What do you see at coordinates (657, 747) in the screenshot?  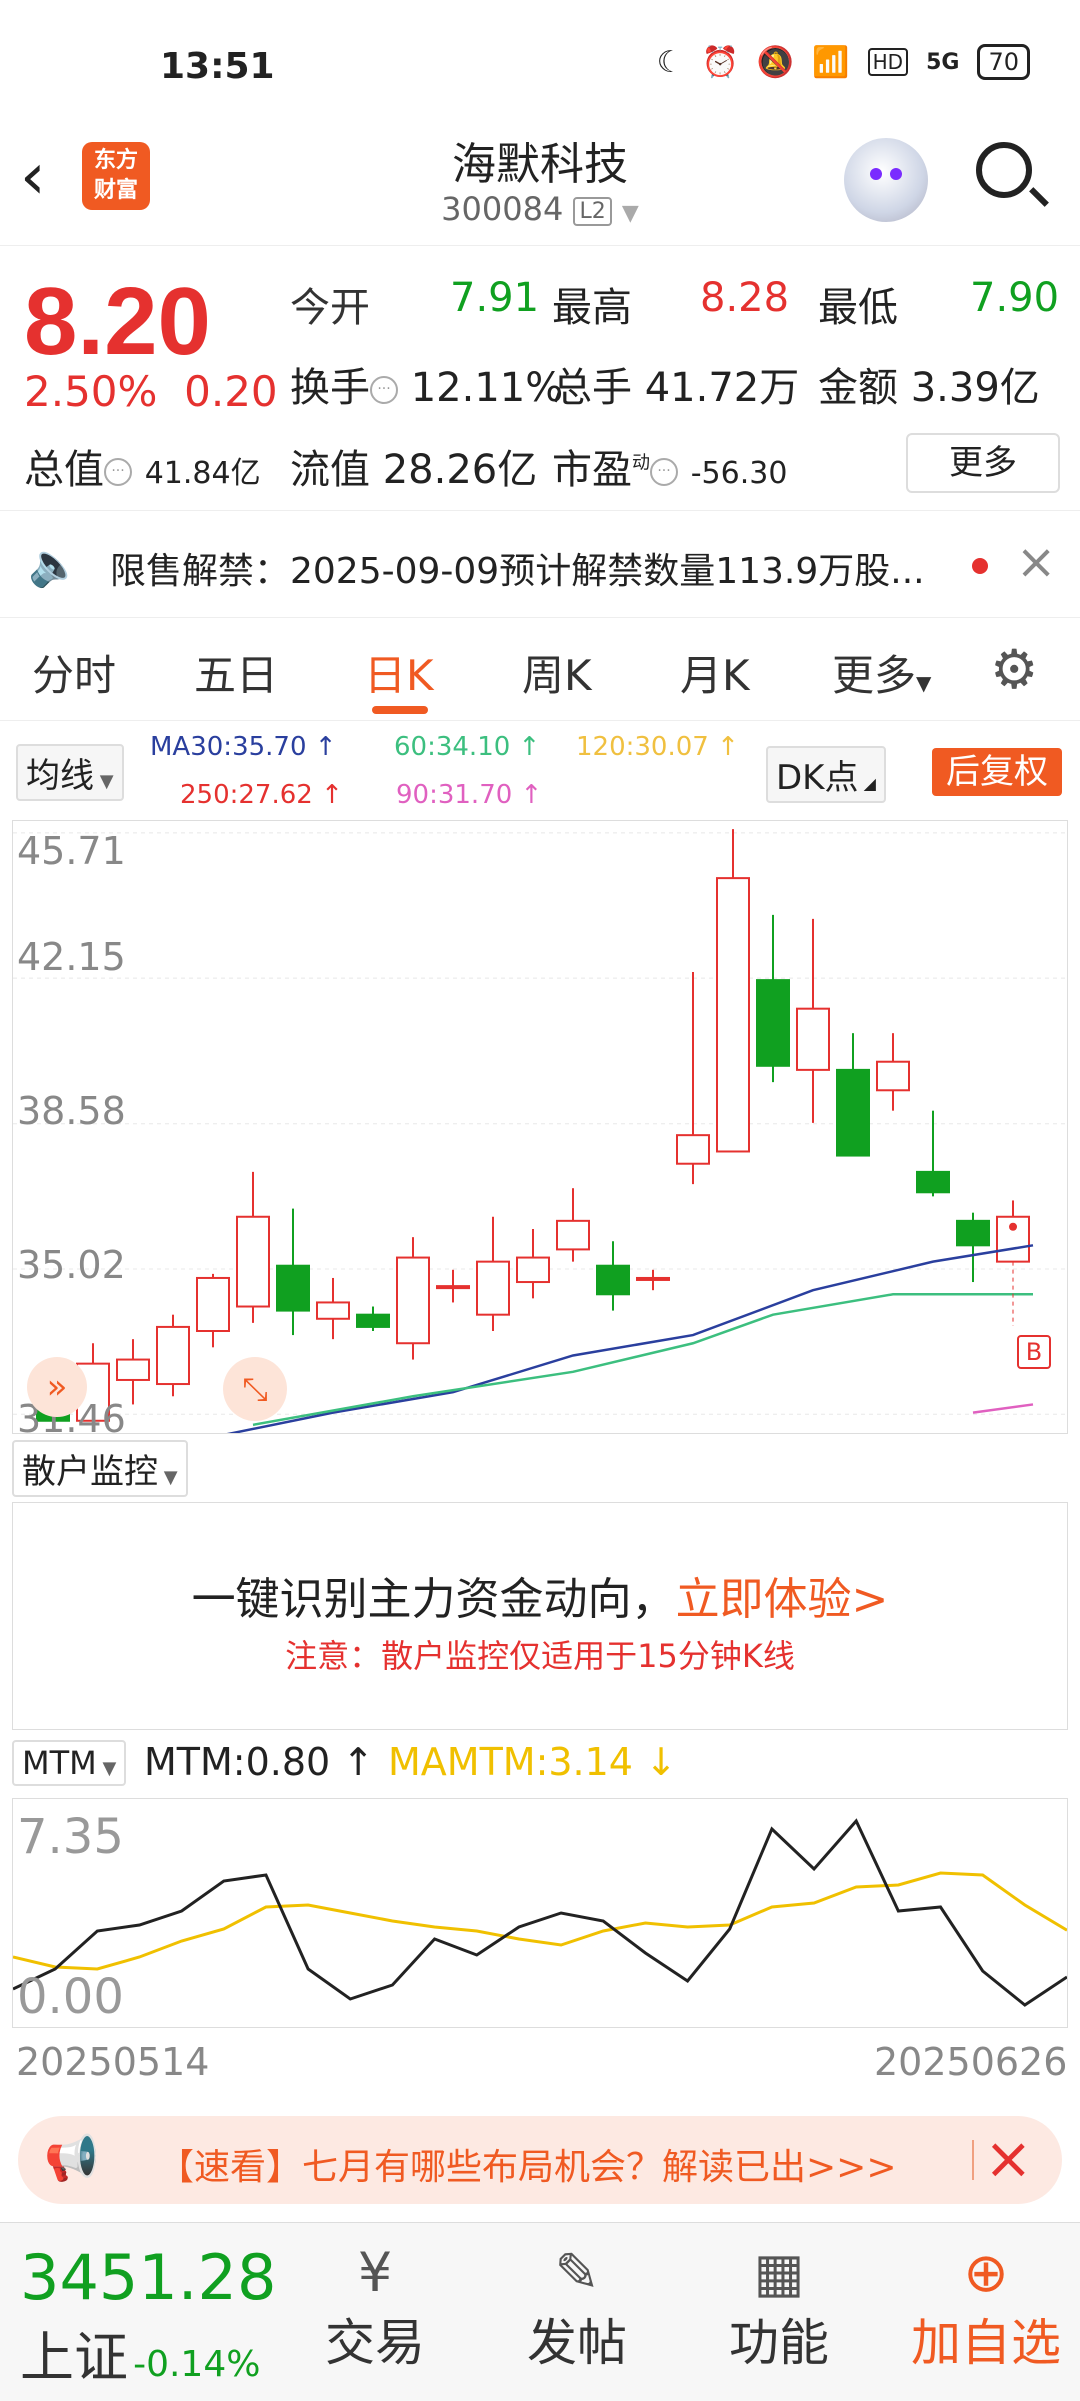 I see `ma120-label: 120:30.07 ↑` at bounding box center [657, 747].